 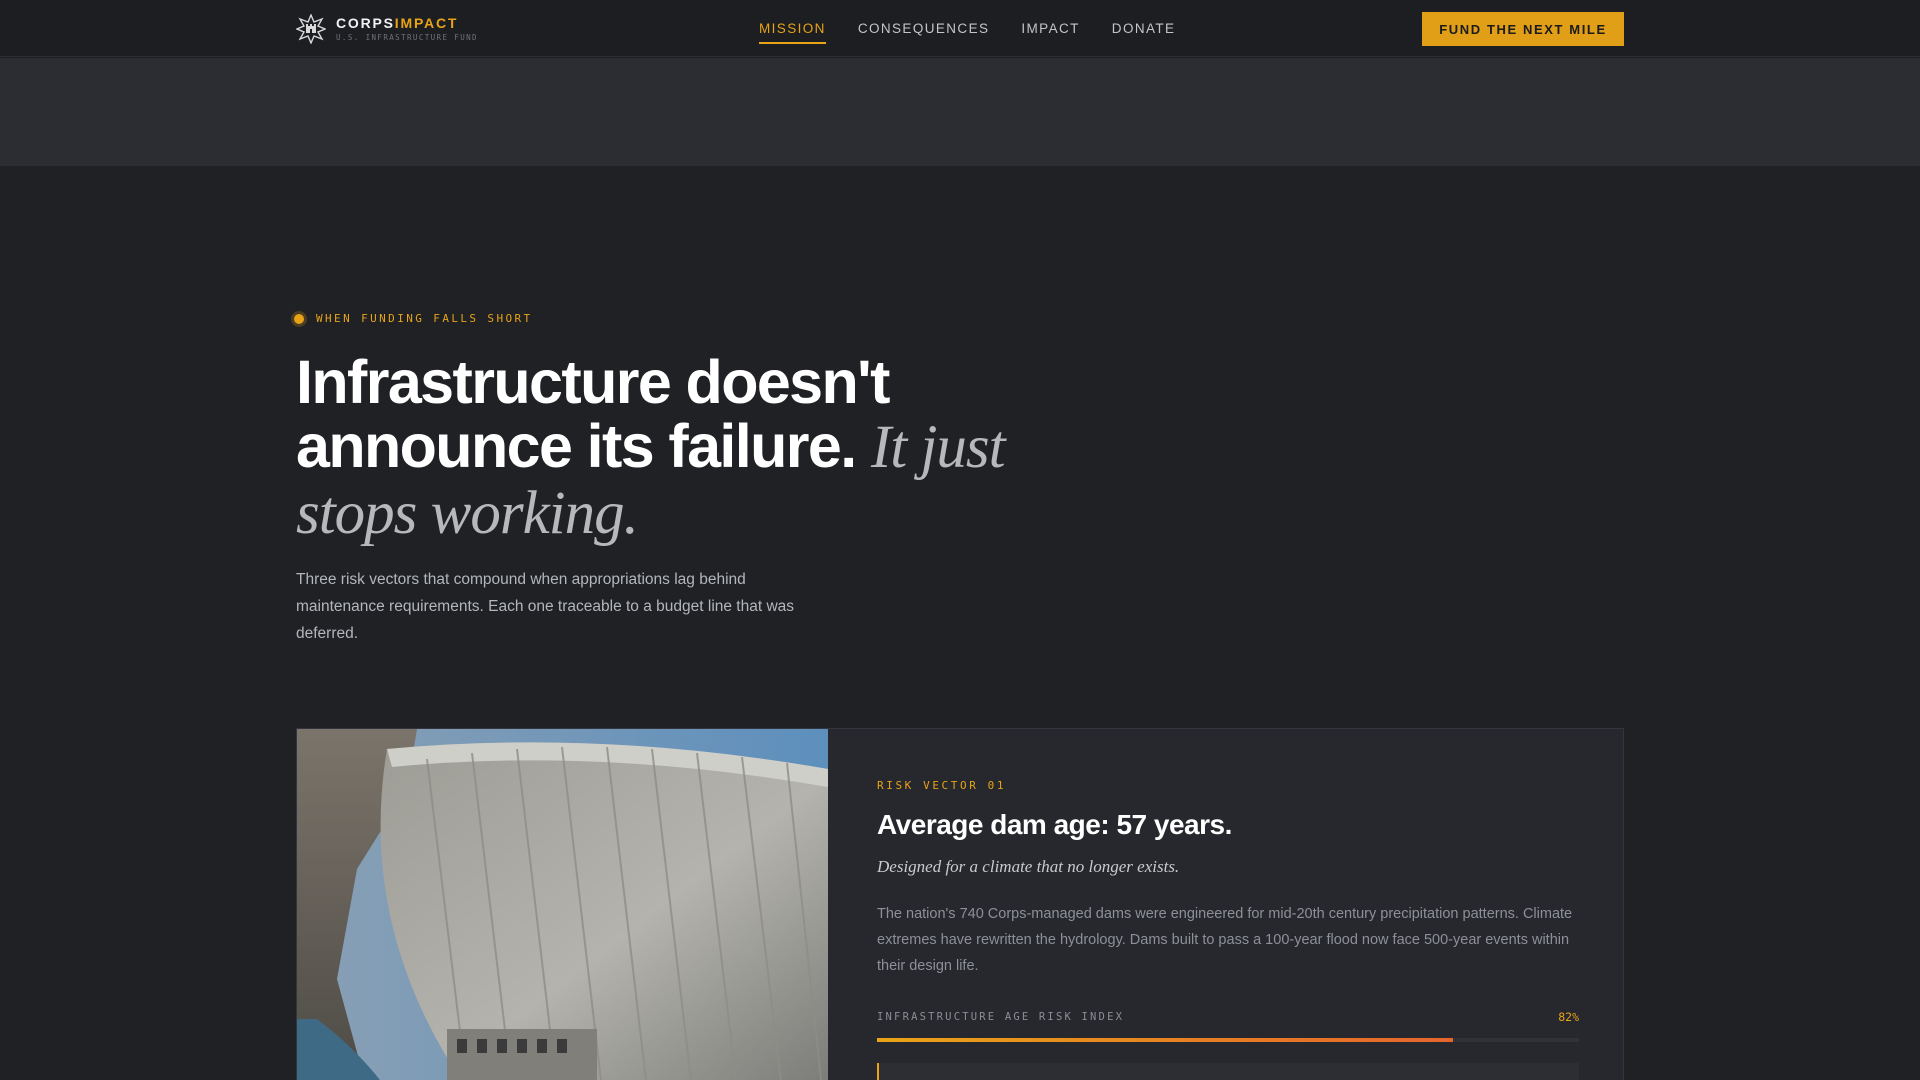 What do you see at coordinates (1165, 1040) in the screenshot?
I see `risk-index-meter-fill` at bounding box center [1165, 1040].